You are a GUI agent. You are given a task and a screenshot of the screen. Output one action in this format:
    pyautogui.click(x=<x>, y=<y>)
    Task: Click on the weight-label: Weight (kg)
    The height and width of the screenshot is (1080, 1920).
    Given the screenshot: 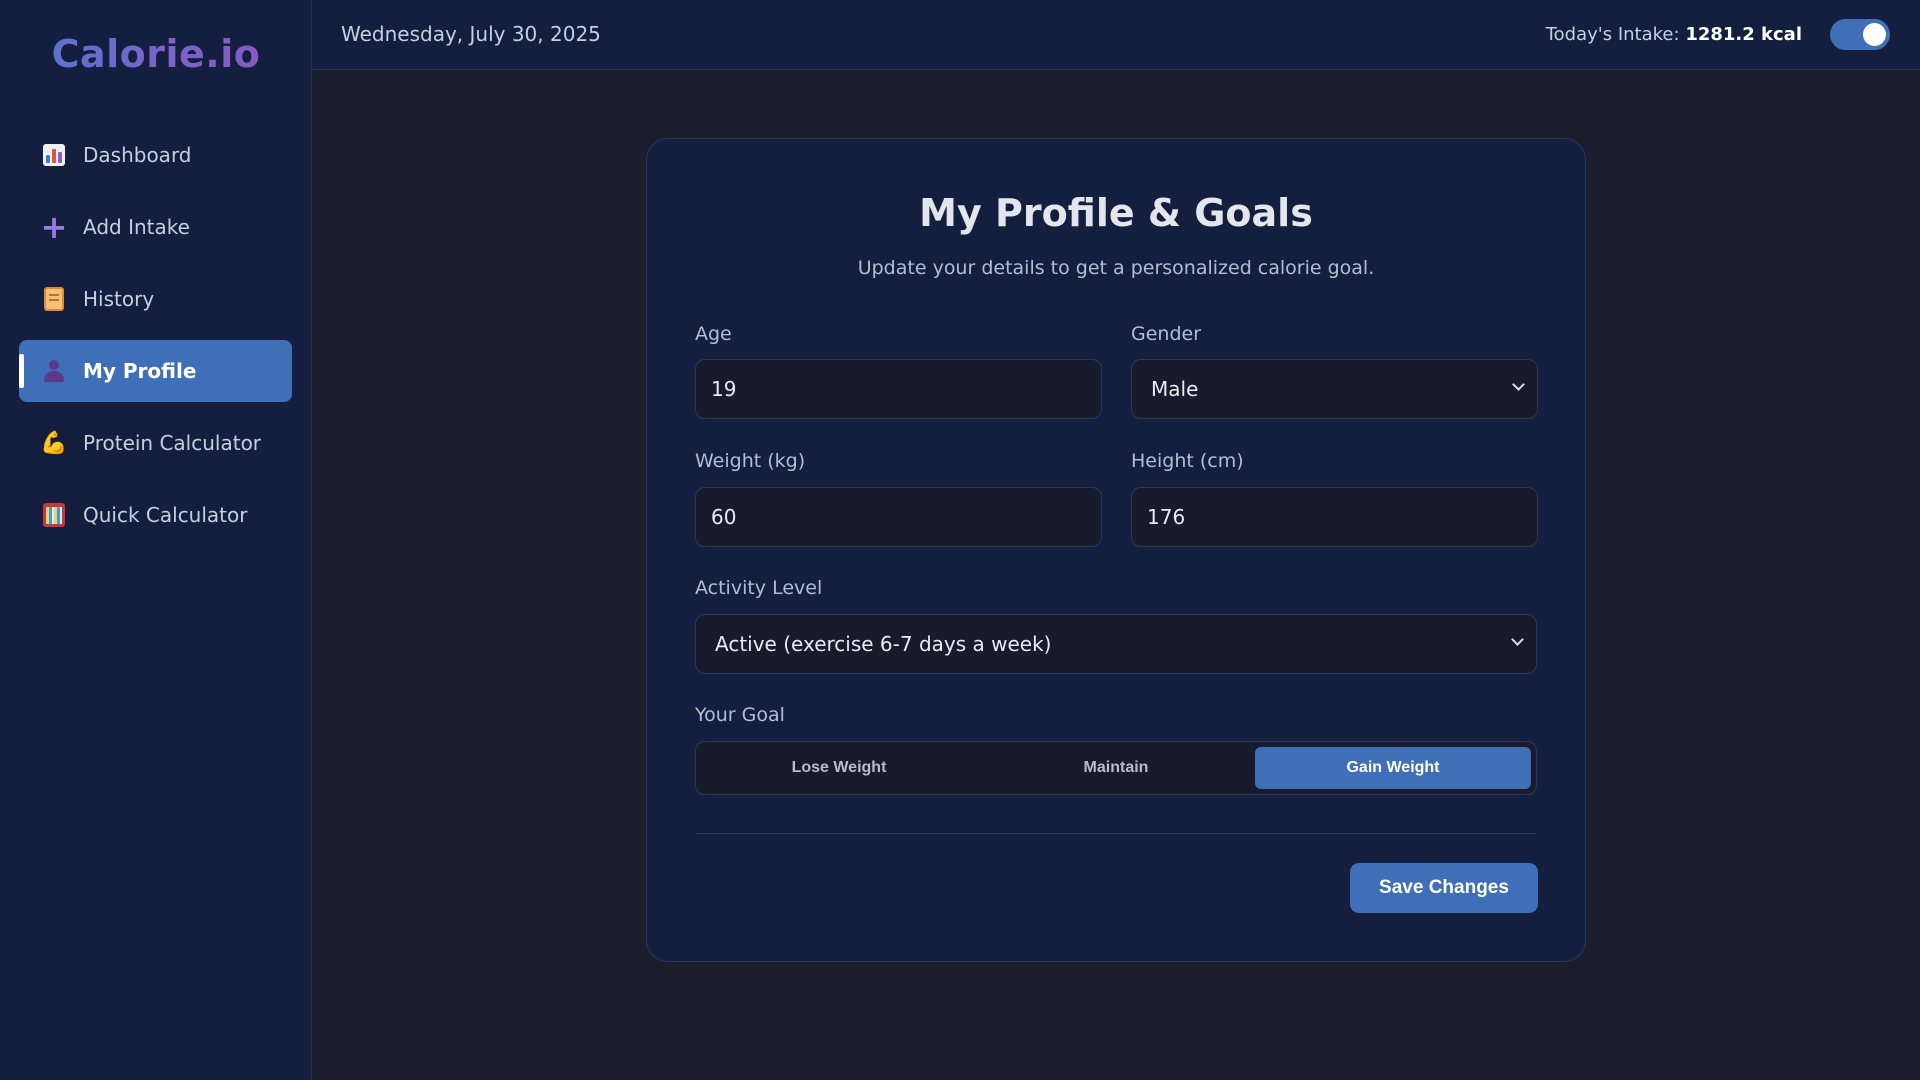 What is the action you would take?
    pyautogui.click(x=750, y=461)
    